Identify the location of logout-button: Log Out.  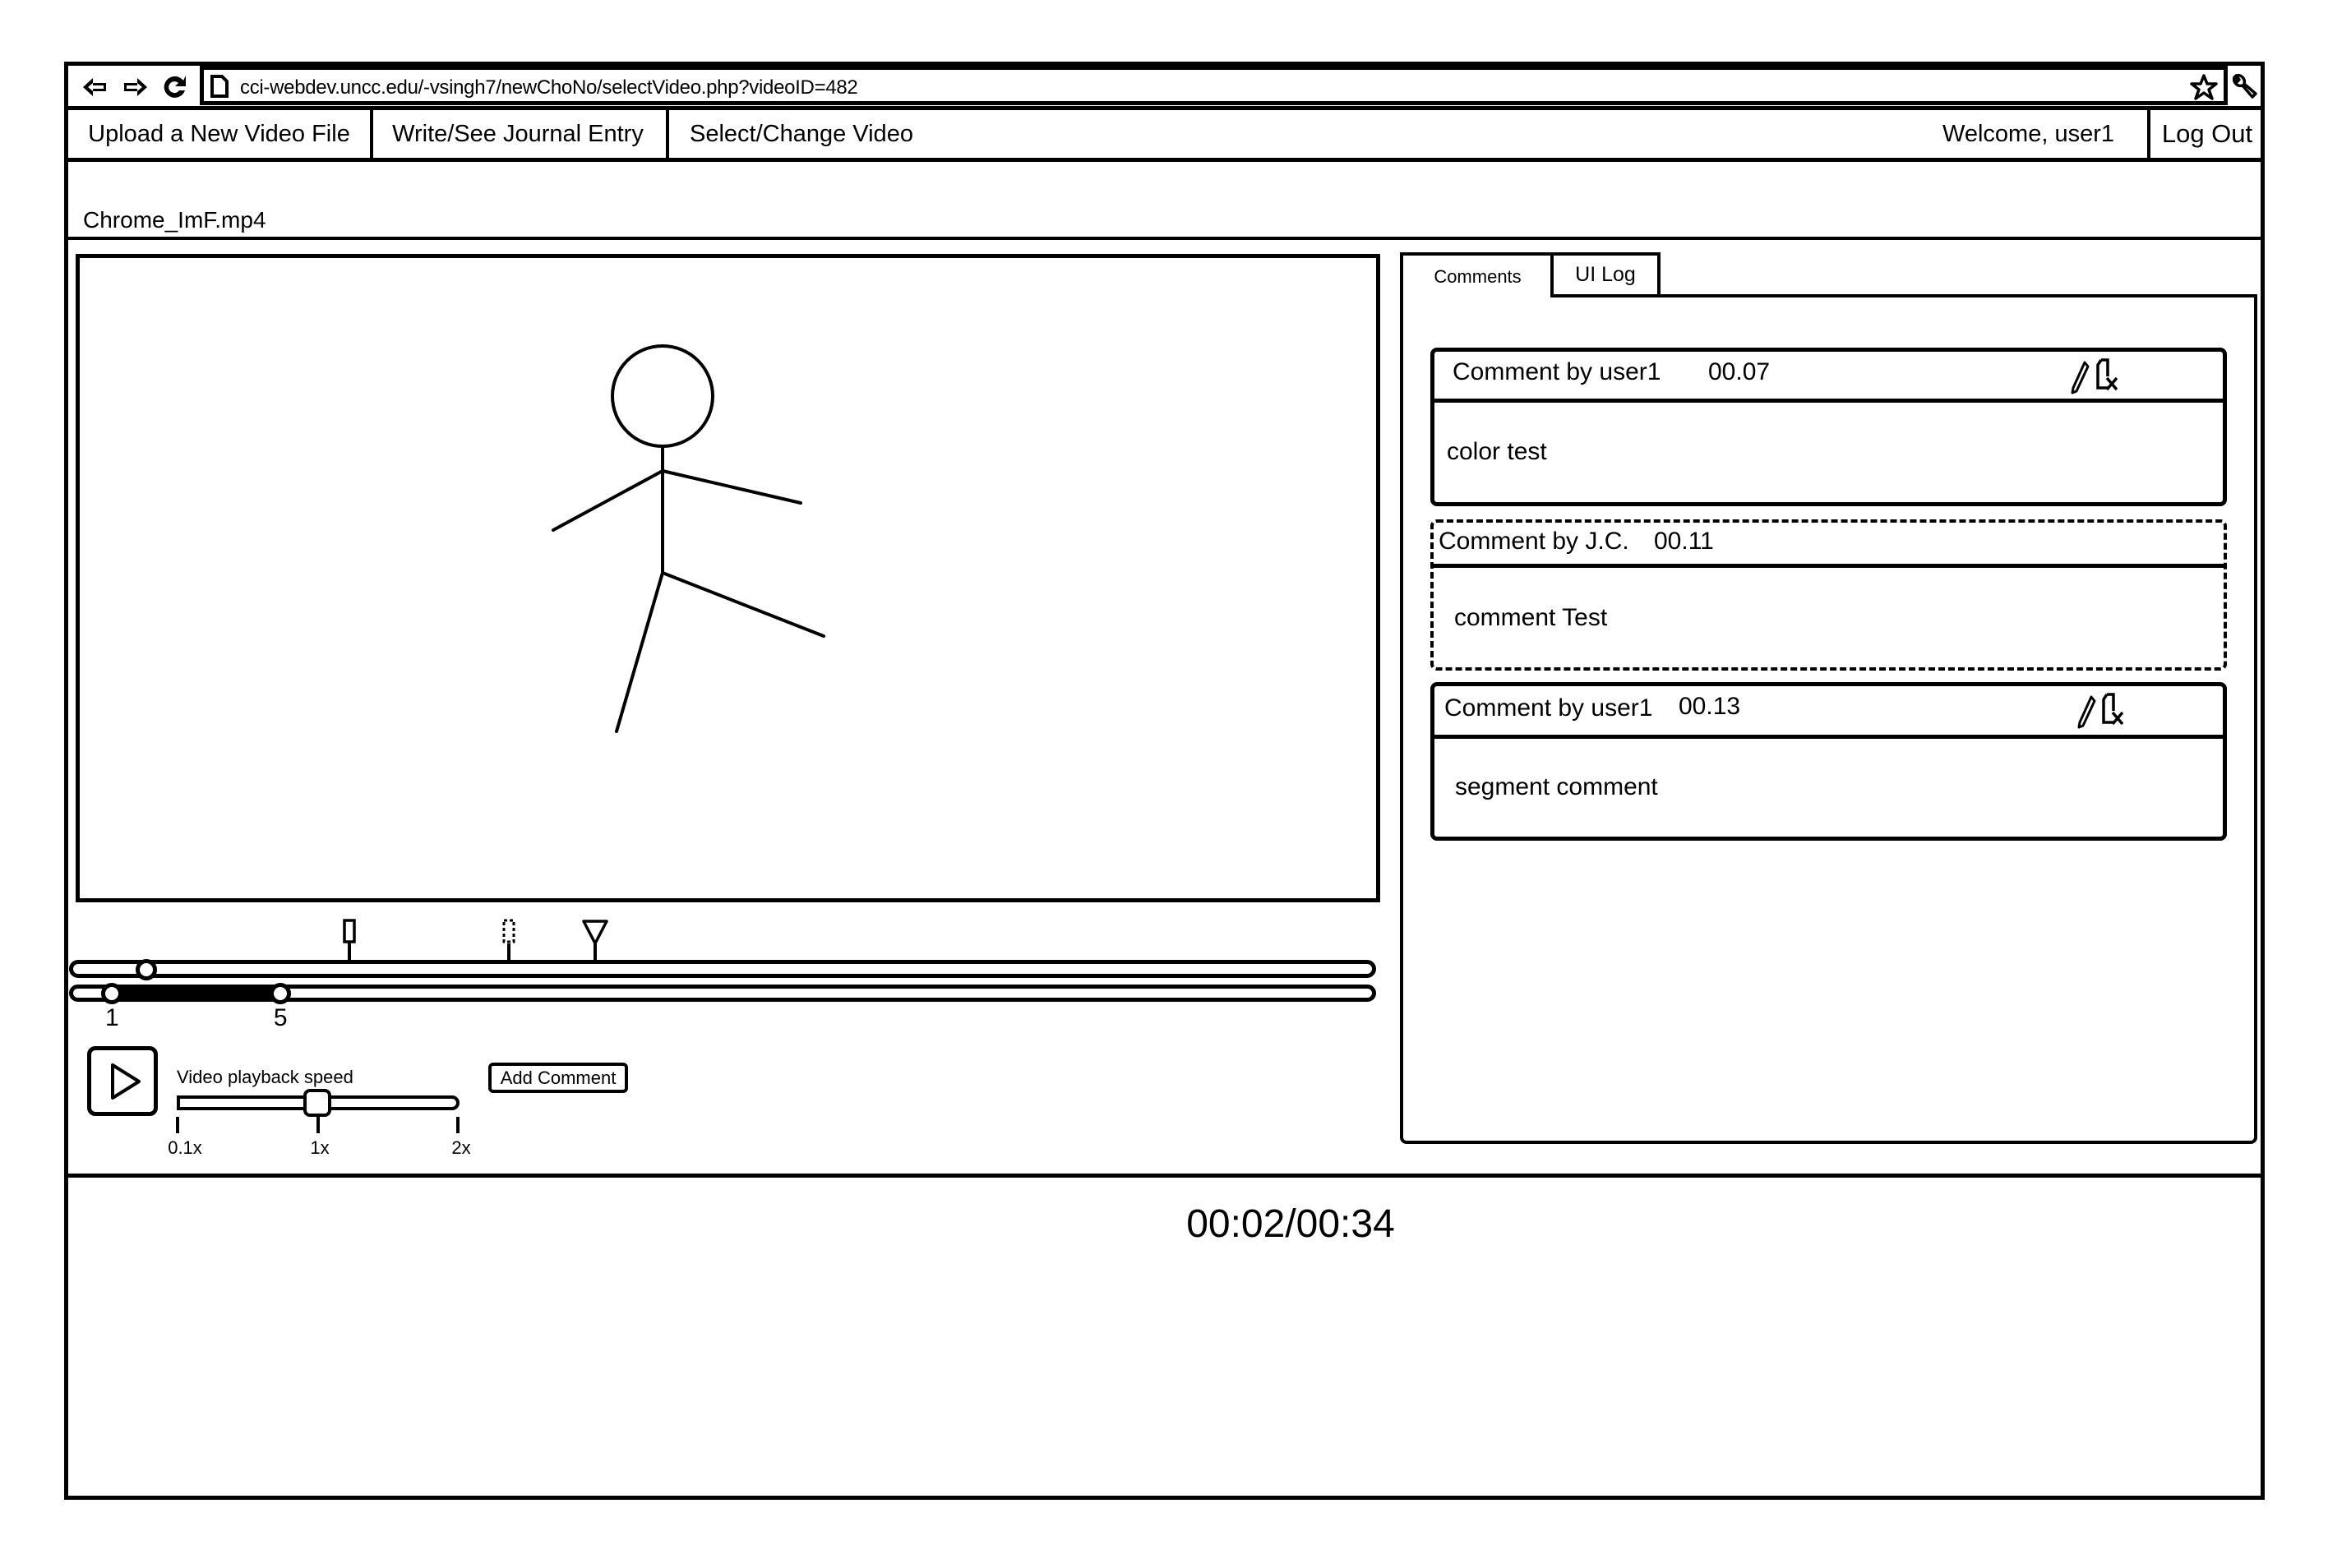
(2205, 134).